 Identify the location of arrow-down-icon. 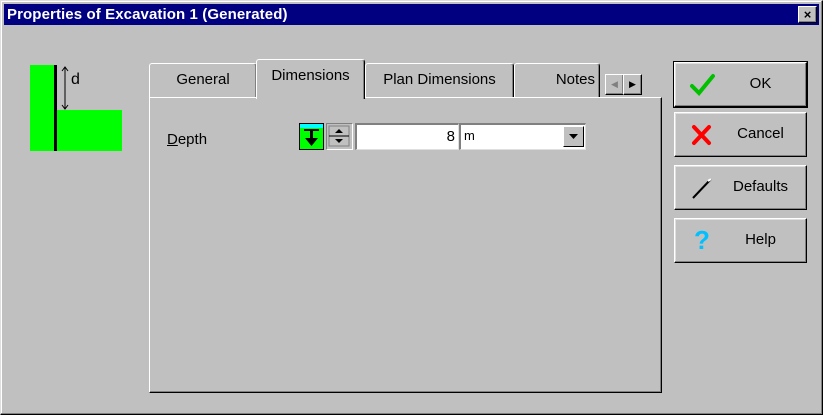
(311, 137).